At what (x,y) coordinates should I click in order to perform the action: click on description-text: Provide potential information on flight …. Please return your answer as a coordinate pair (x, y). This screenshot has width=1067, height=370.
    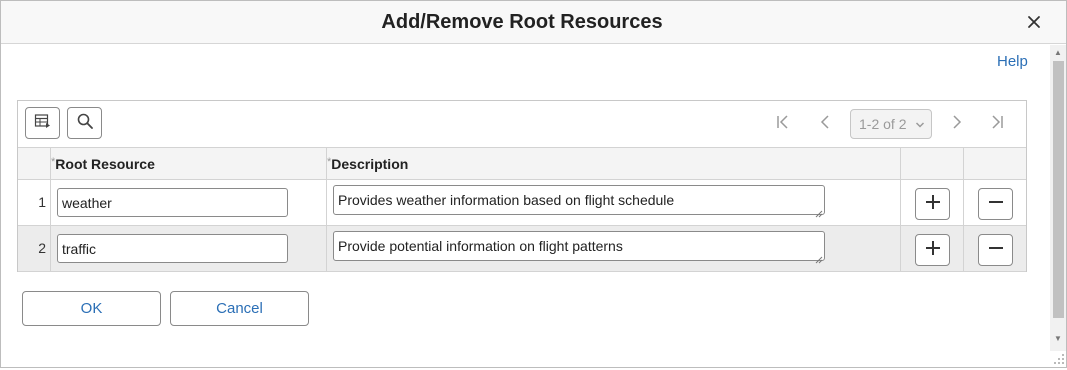
    Looking at the image, I should click on (480, 246).